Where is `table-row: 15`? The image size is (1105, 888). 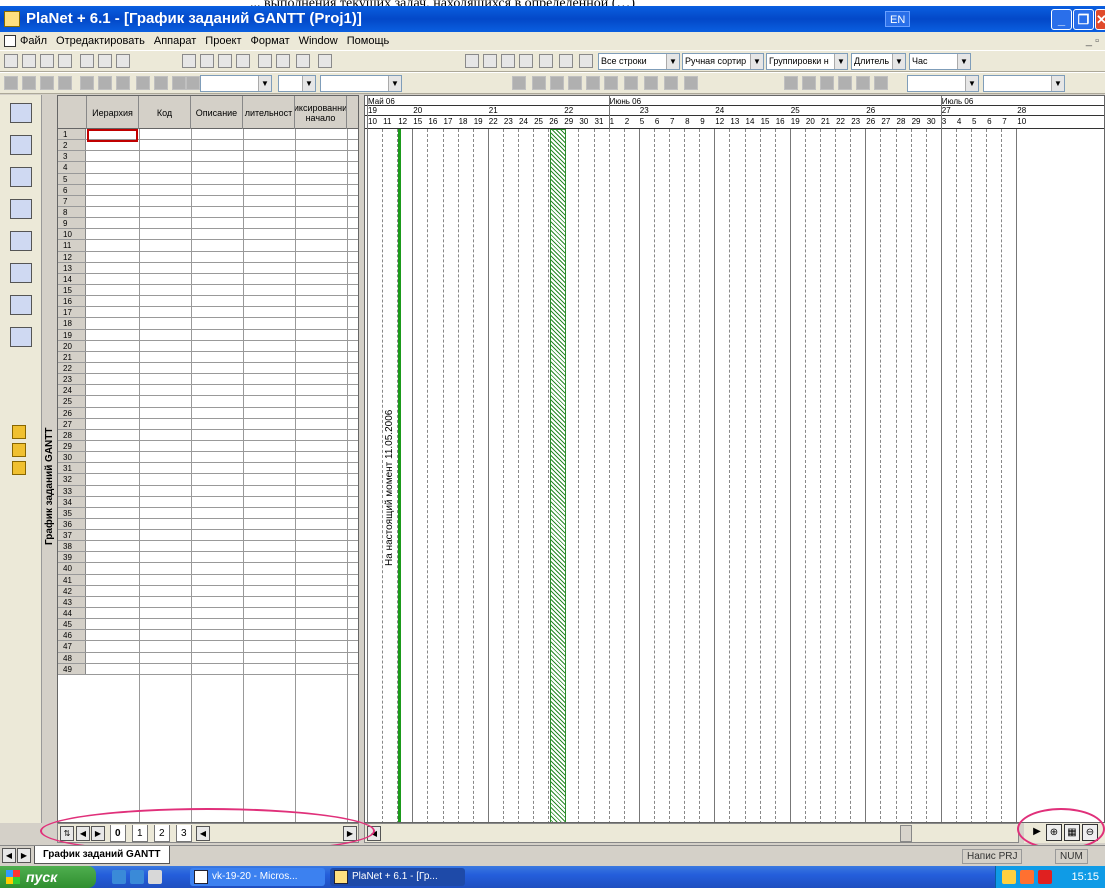 table-row: 15 is located at coordinates (208, 290).